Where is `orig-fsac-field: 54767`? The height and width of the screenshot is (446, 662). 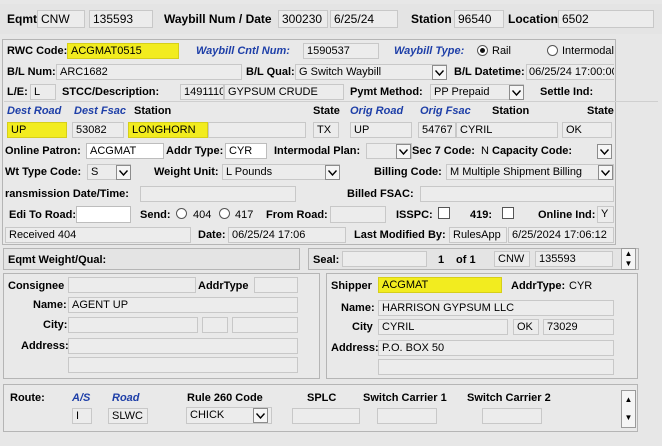
orig-fsac-field: 54767 is located at coordinates (437, 130).